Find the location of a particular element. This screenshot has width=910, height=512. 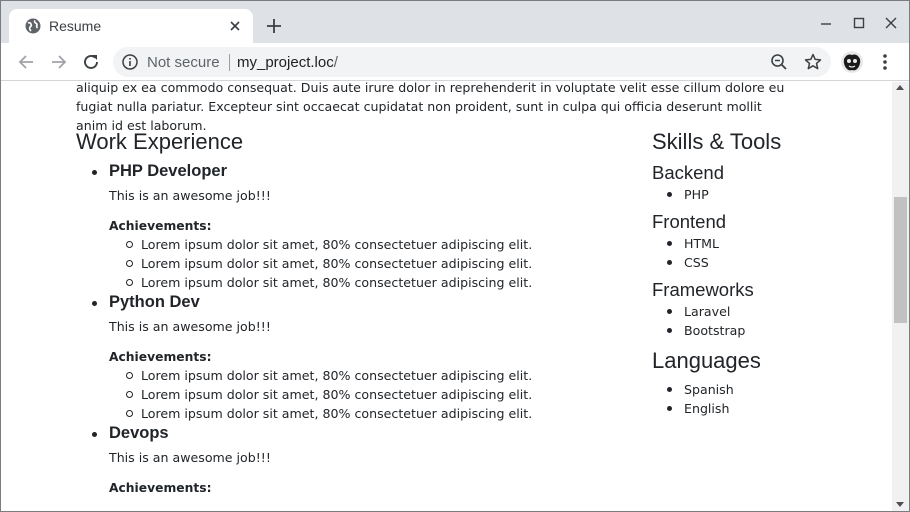

tab-strip: Resume is located at coordinates (455, 22).